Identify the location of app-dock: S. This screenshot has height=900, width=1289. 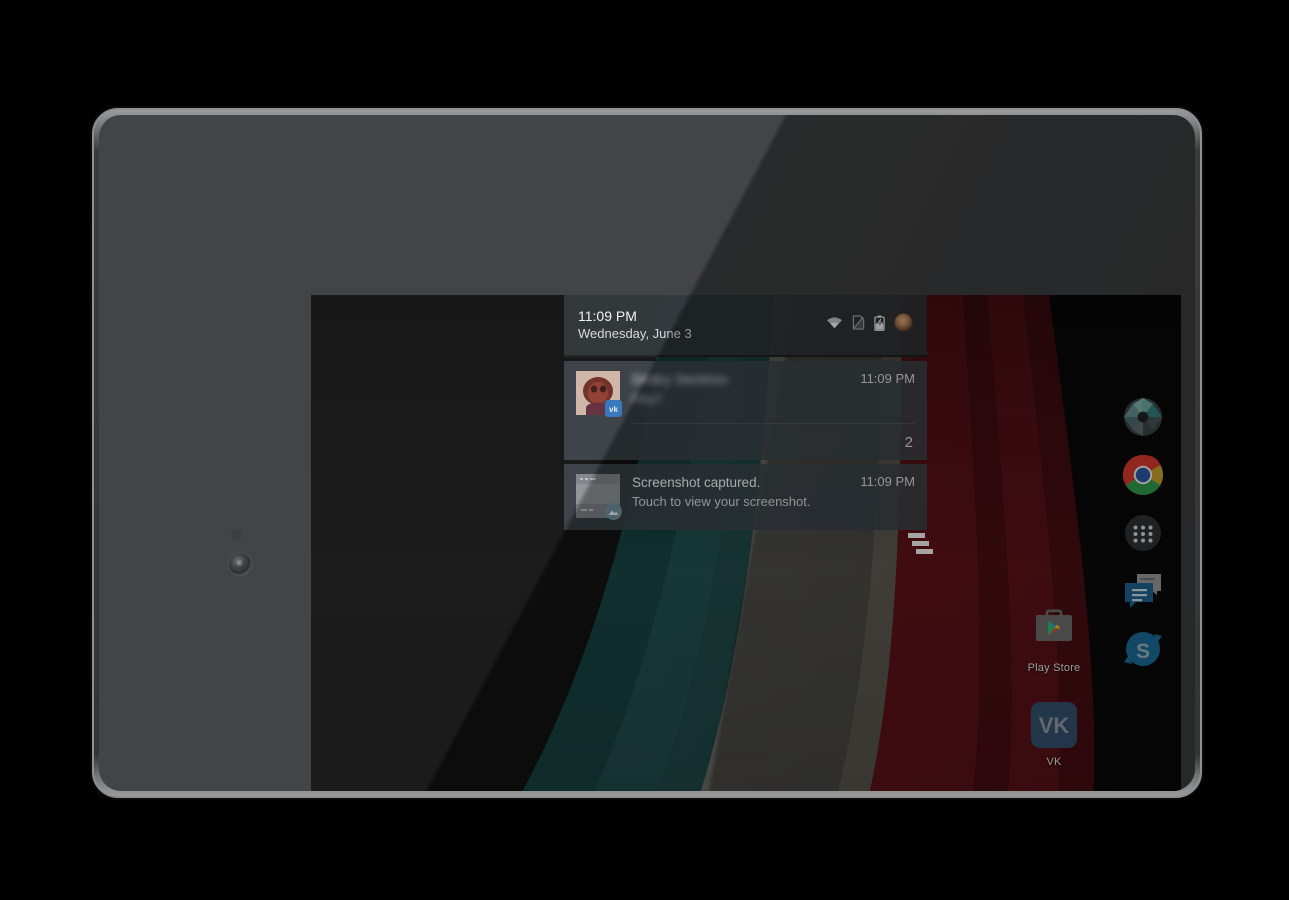
(1143, 533).